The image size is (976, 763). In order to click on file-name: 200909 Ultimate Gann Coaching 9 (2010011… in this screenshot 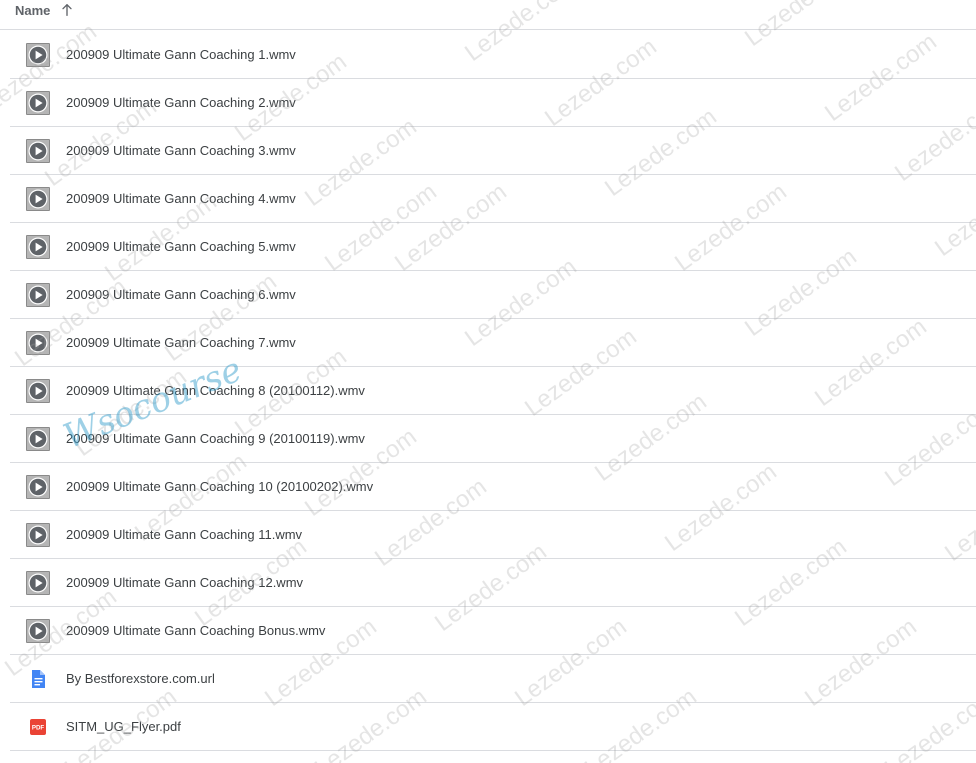, I will do `click(215, 438)`.